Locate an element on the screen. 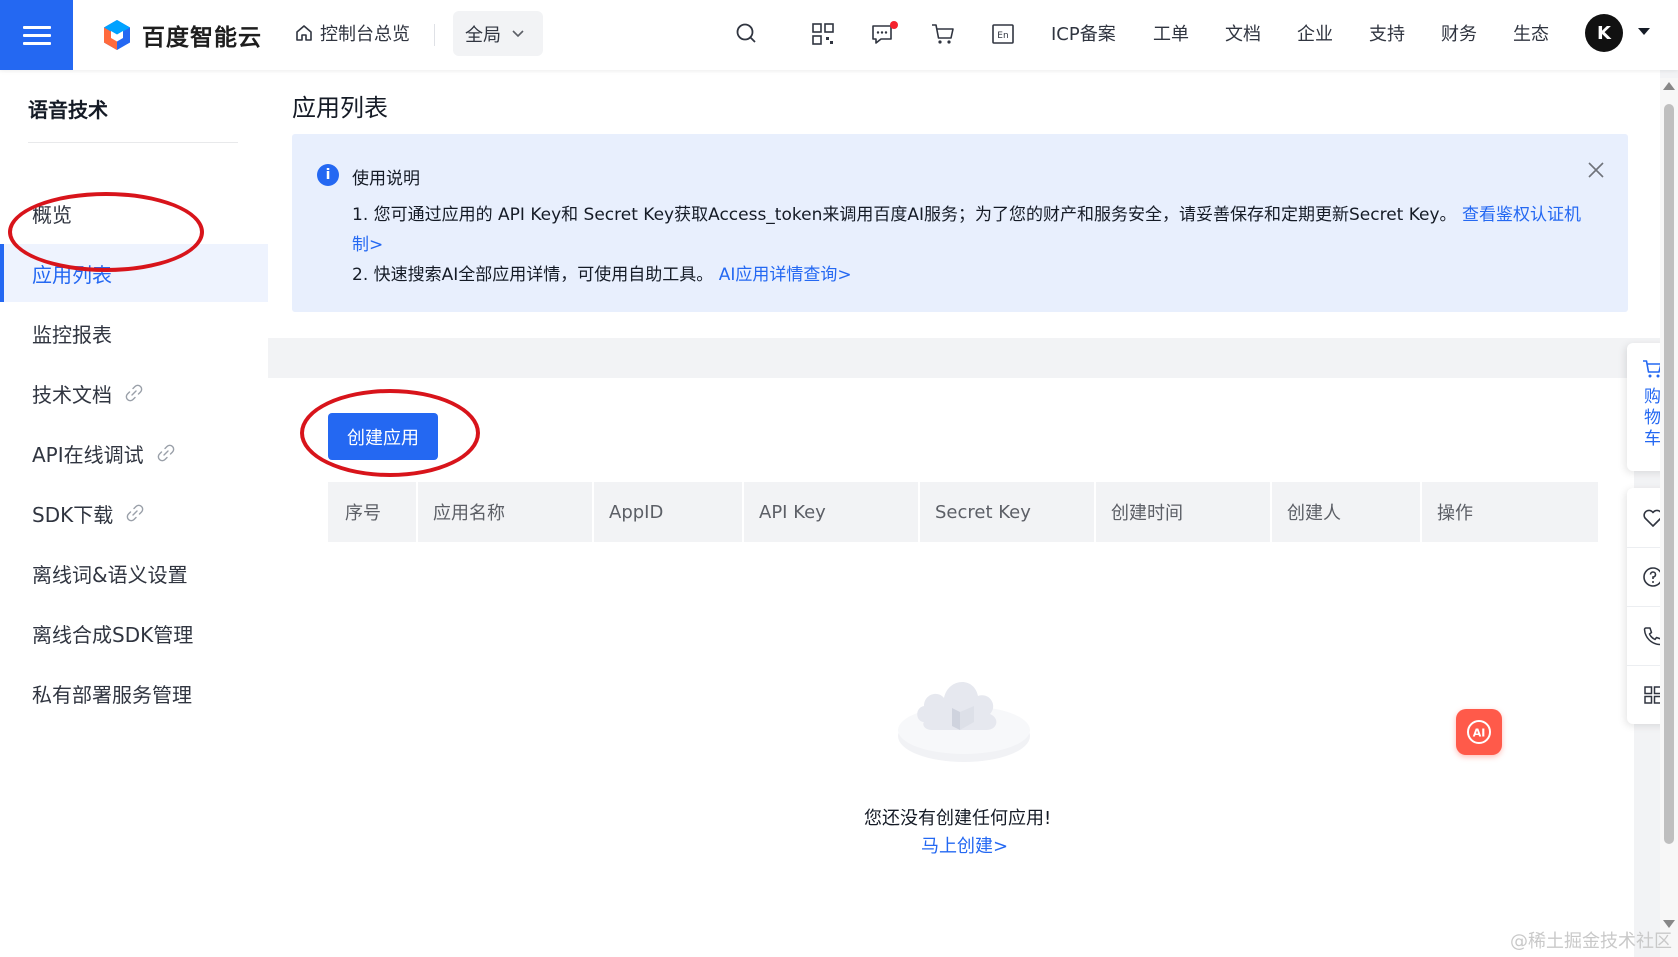  cart-button is located at coordinates (943, 34).